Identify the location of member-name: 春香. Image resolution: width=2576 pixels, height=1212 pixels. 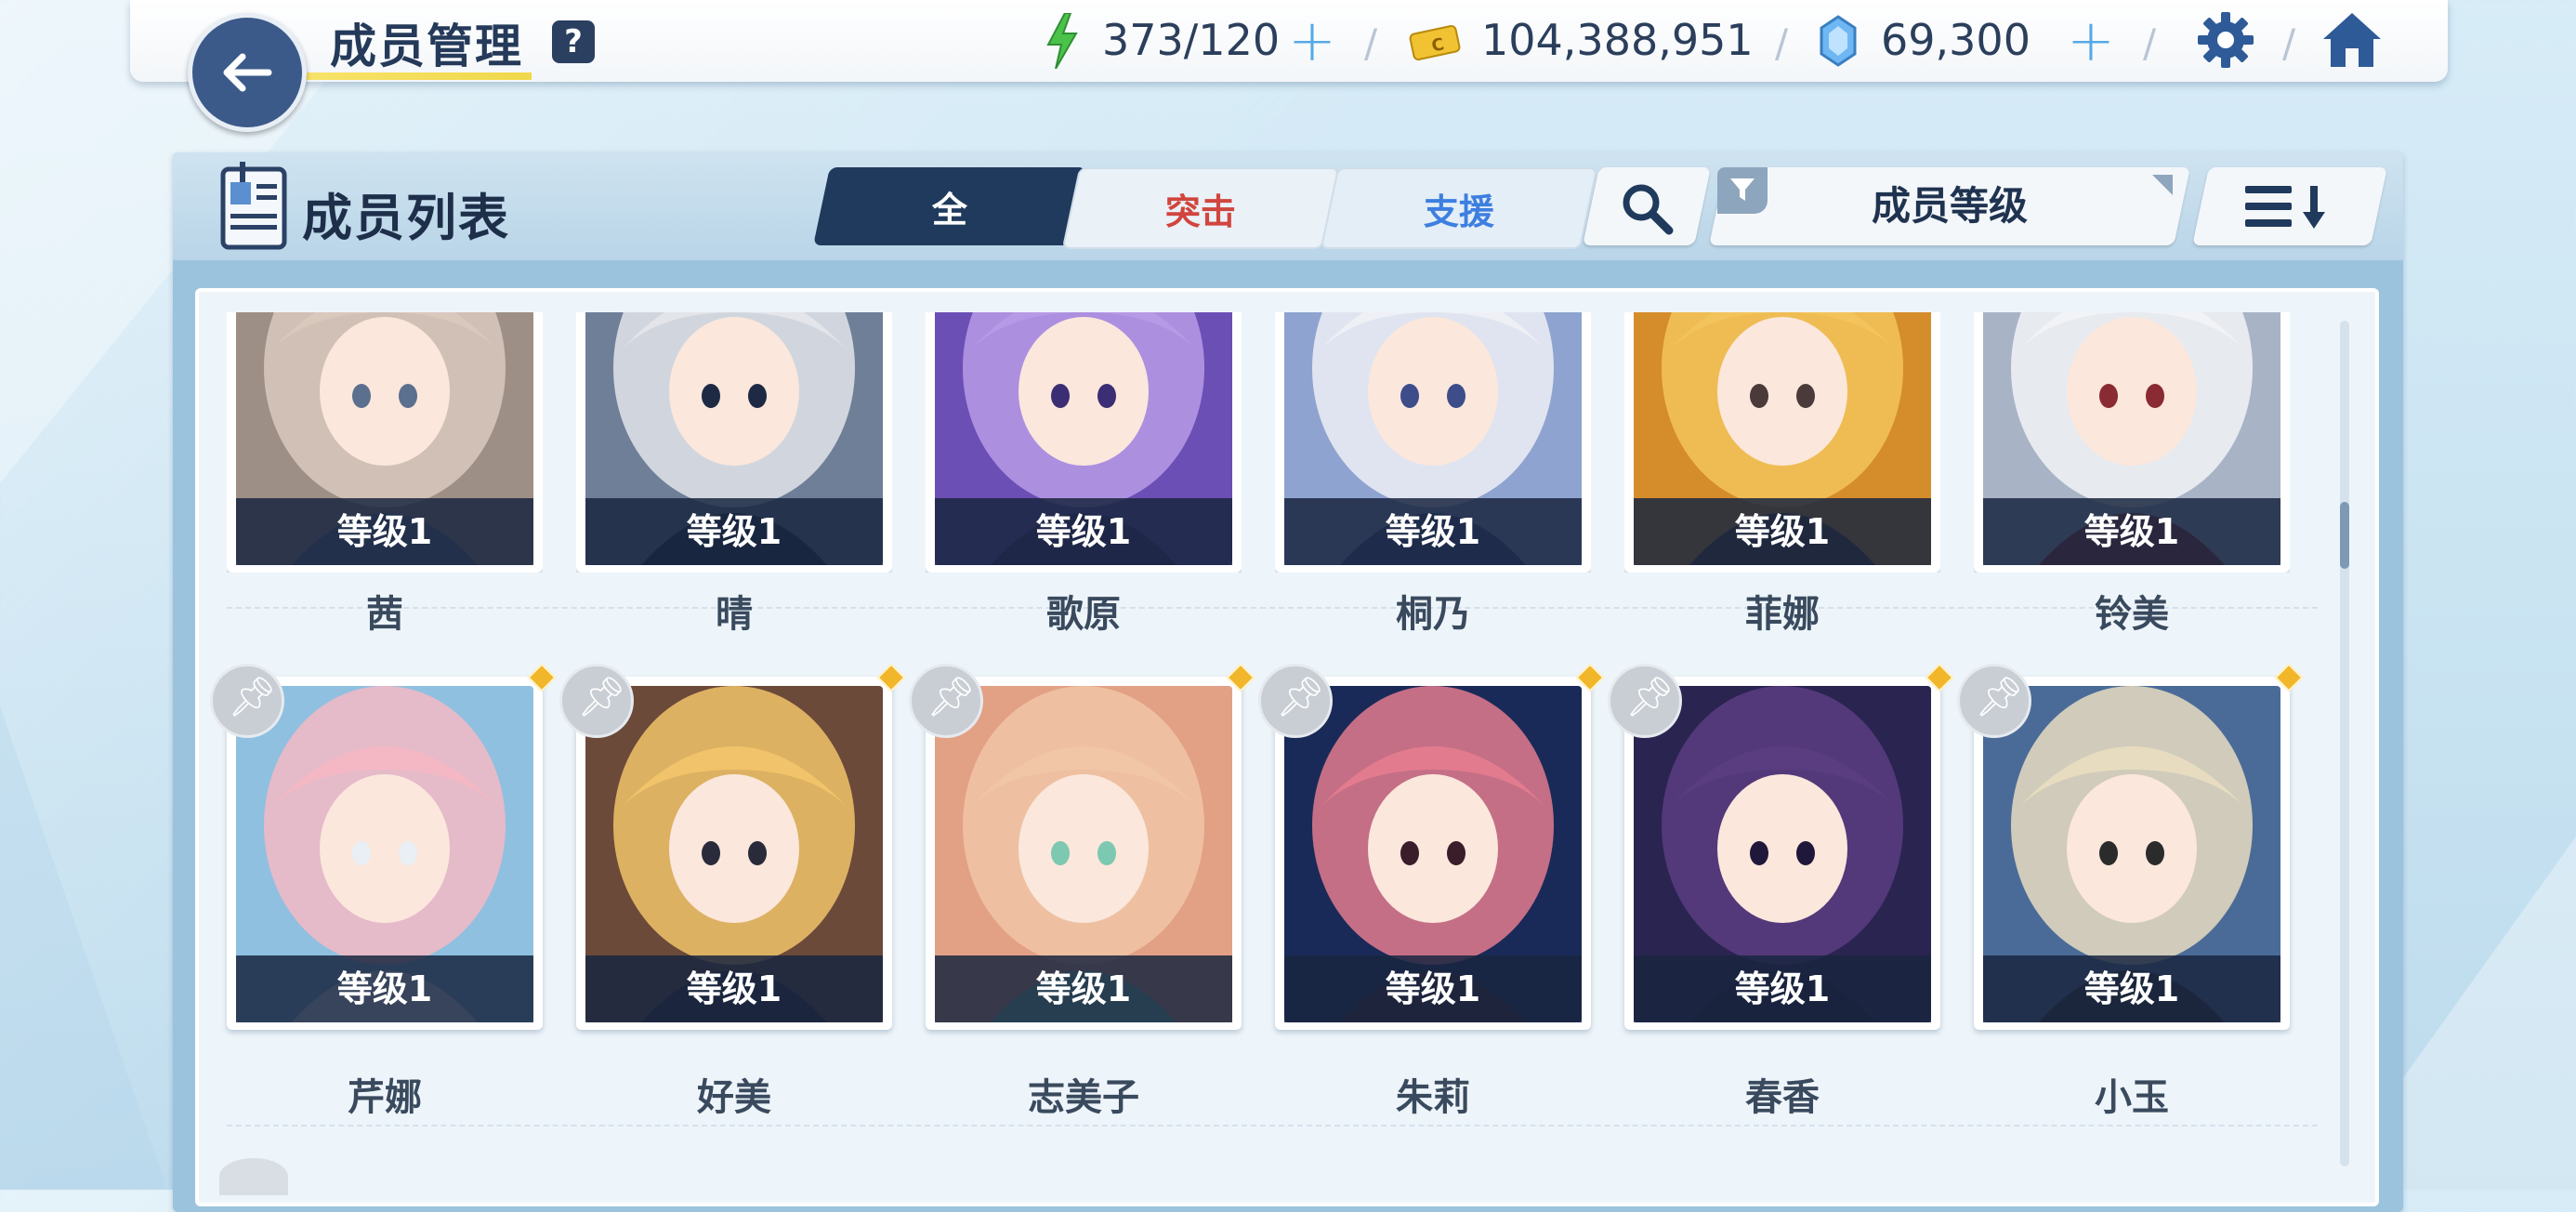
(1782, 1097).